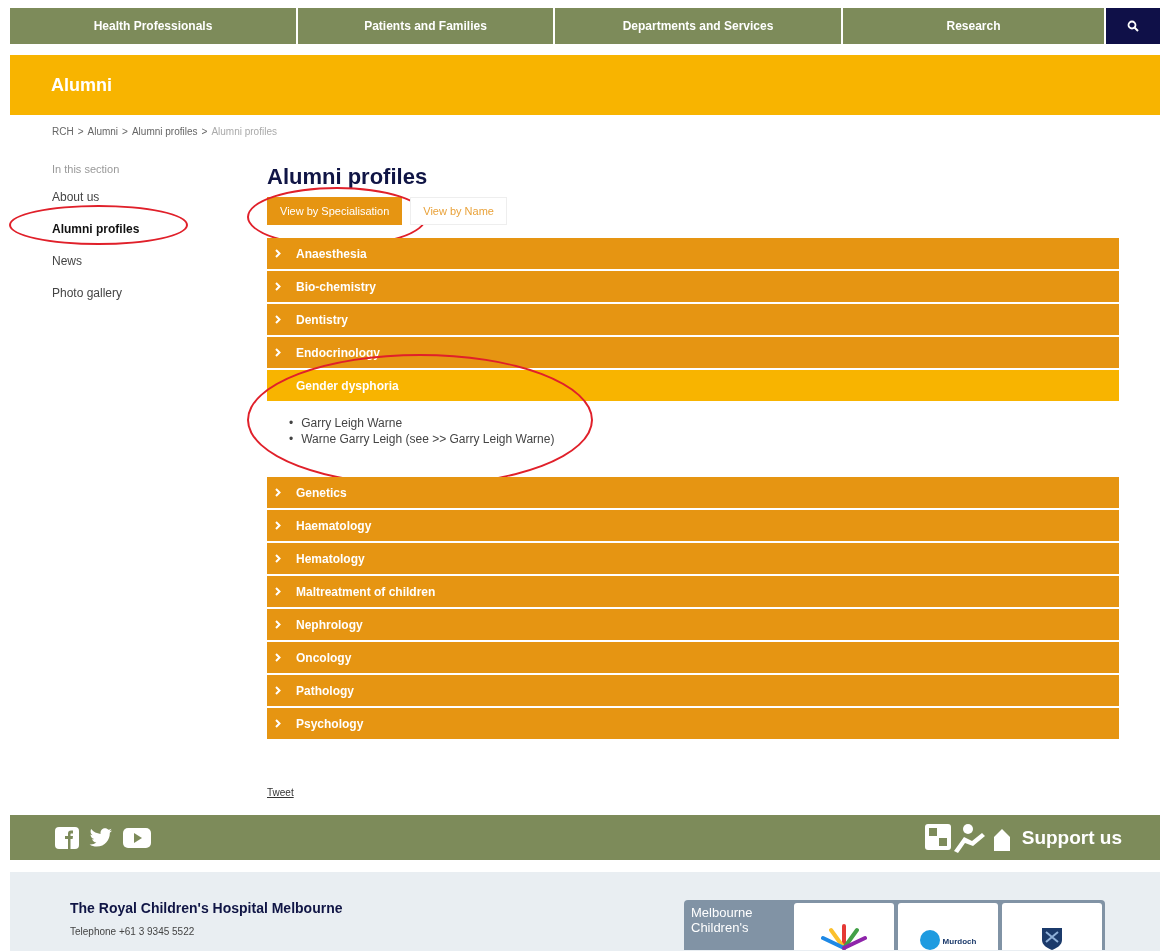 This screenshot has height=951, width=1160. What do you see at coordinates (693, 352) in the screenshot?
I see `accordion-header: Endocrinology` at bounding box center [693, 352].